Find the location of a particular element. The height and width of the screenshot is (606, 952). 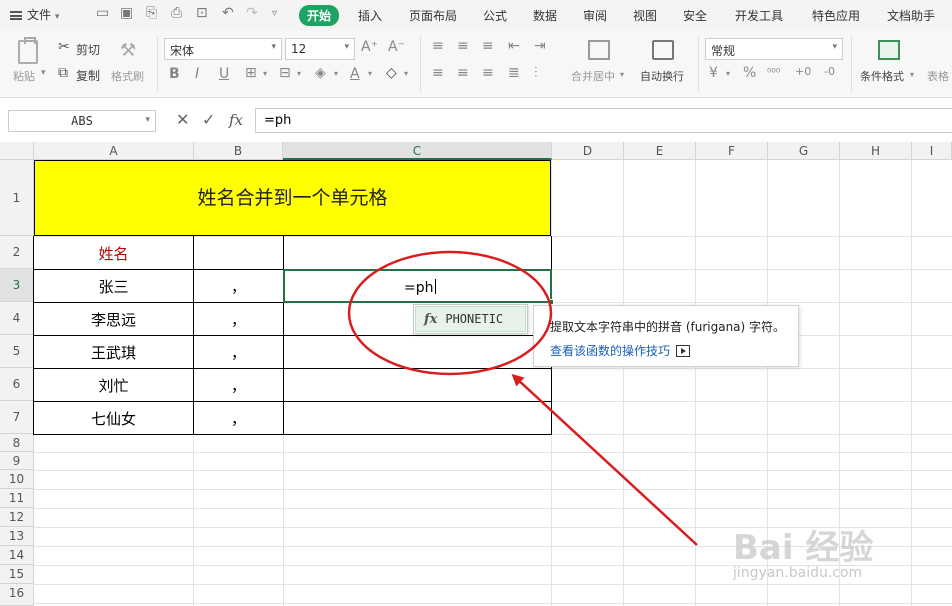

file-menu: 文件 ▾ is located at coordinates (34, 14).